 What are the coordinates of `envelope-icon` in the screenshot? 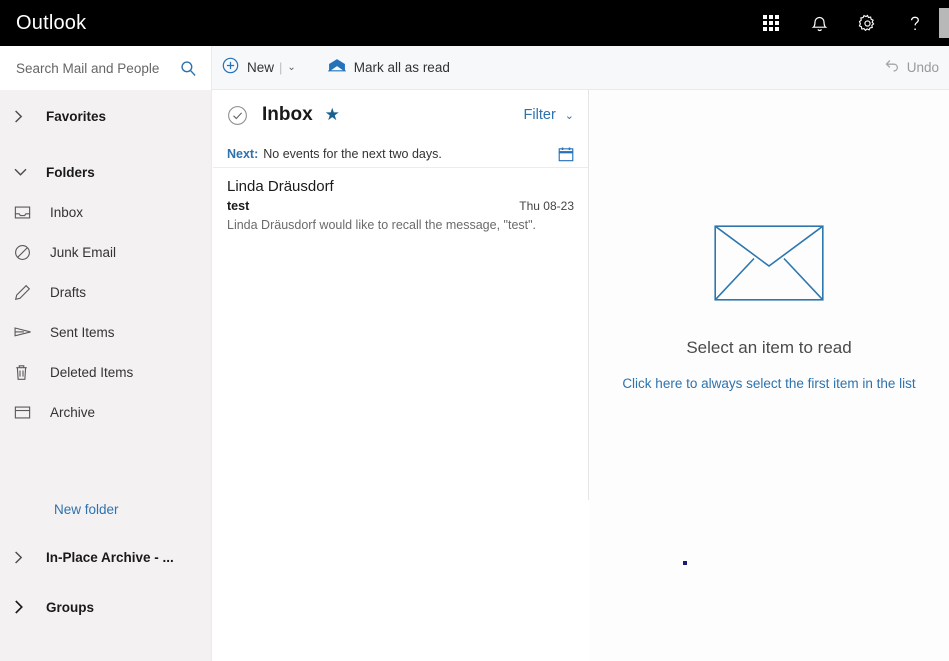 It's located at (769, 265).